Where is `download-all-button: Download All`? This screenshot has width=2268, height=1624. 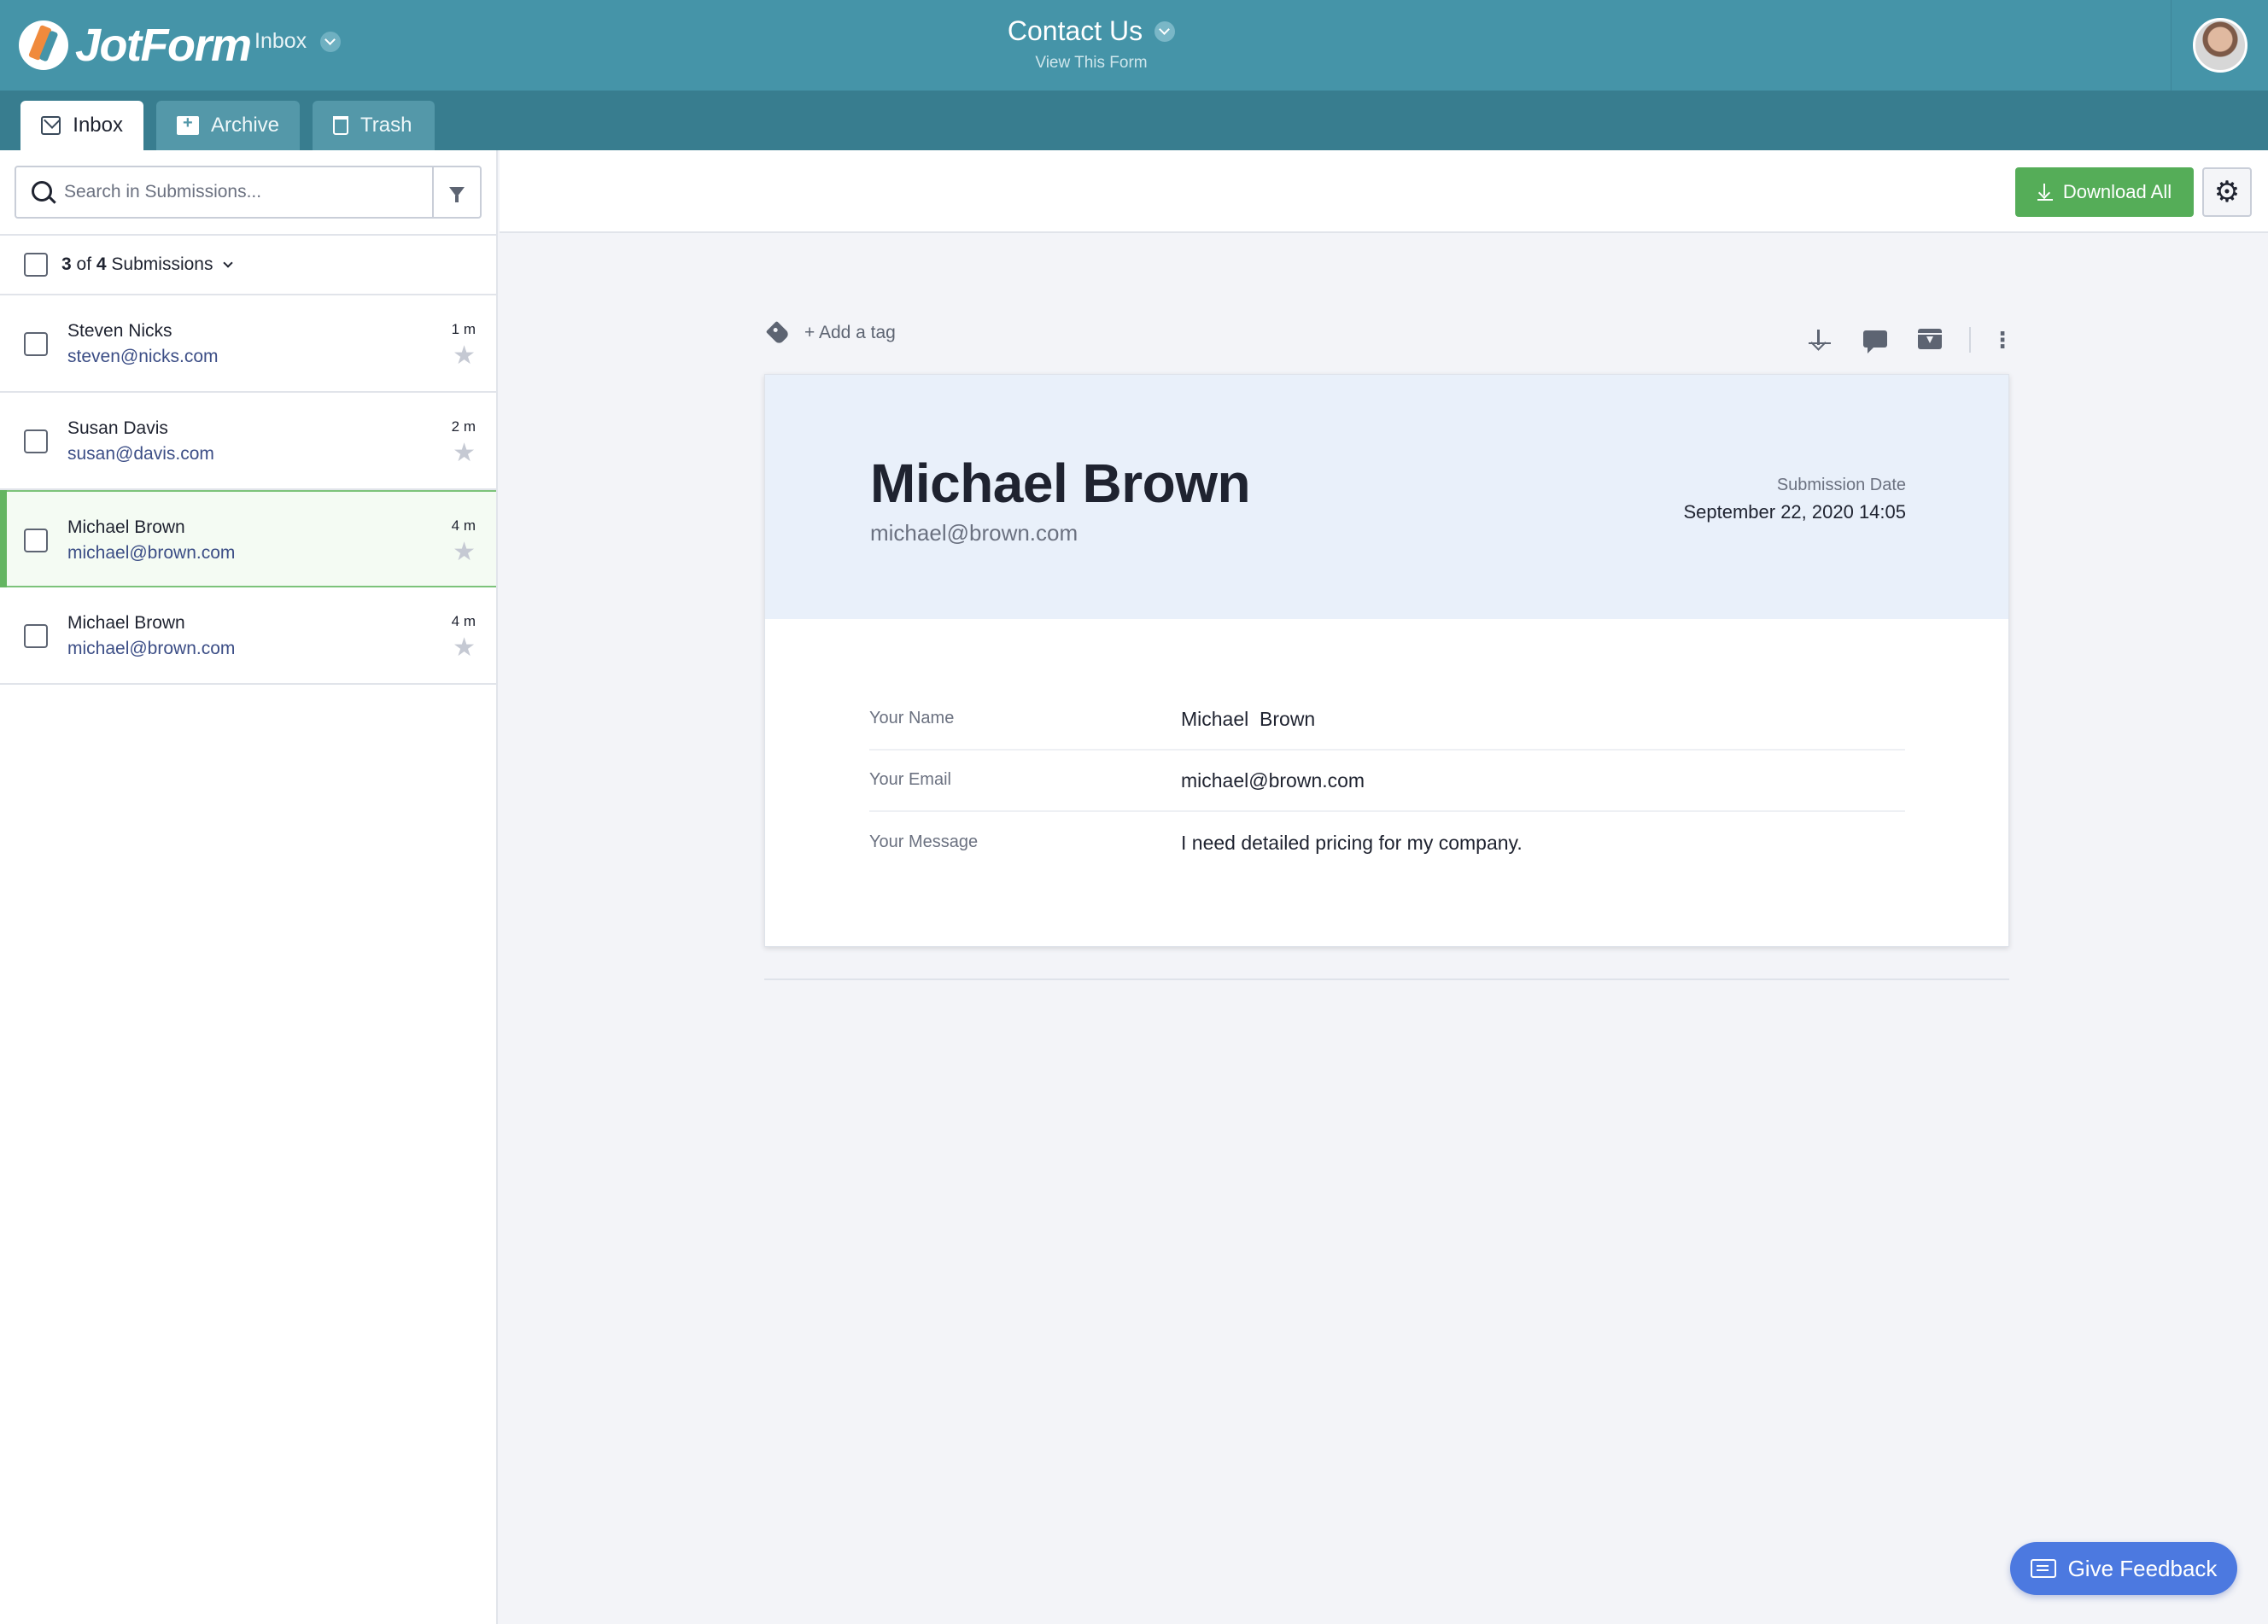
download-all-button: Download All is located at coordinates (2104, 192).